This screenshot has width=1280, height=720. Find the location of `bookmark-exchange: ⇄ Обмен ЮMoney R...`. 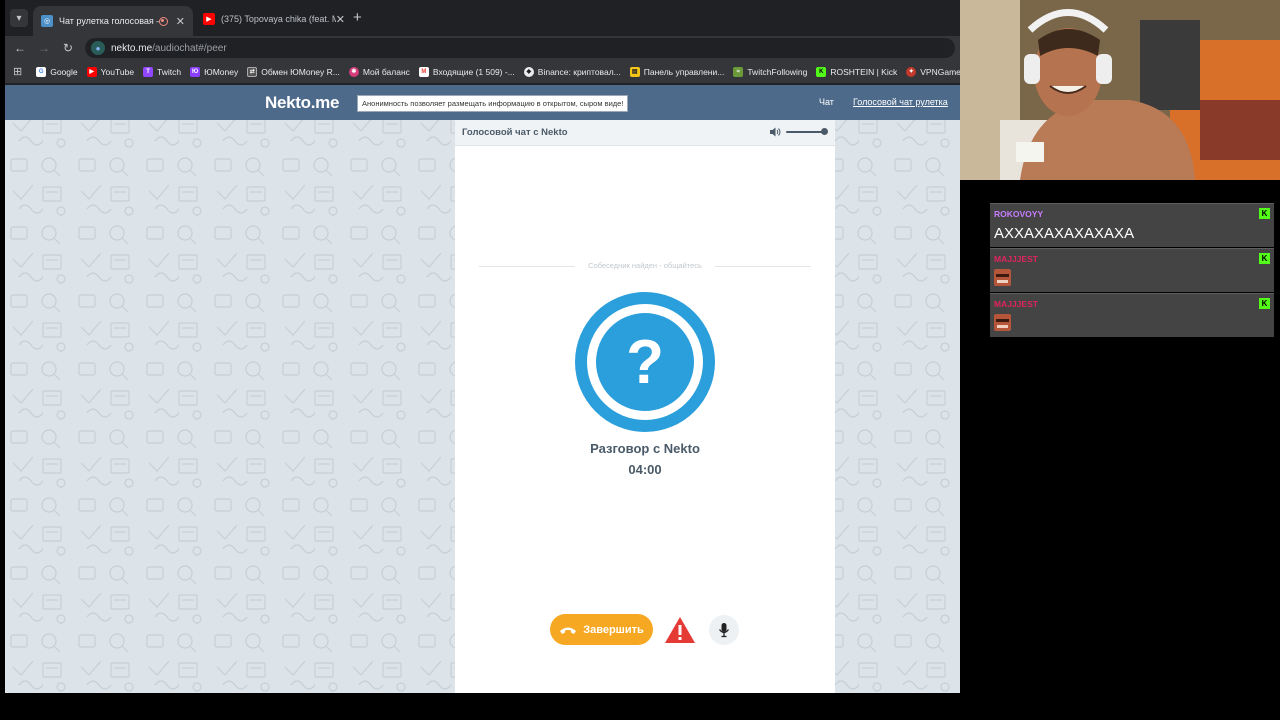

bookmark-exchange: ⇄ Обмен ЮMoney R... is located at coordinates (293, 71).